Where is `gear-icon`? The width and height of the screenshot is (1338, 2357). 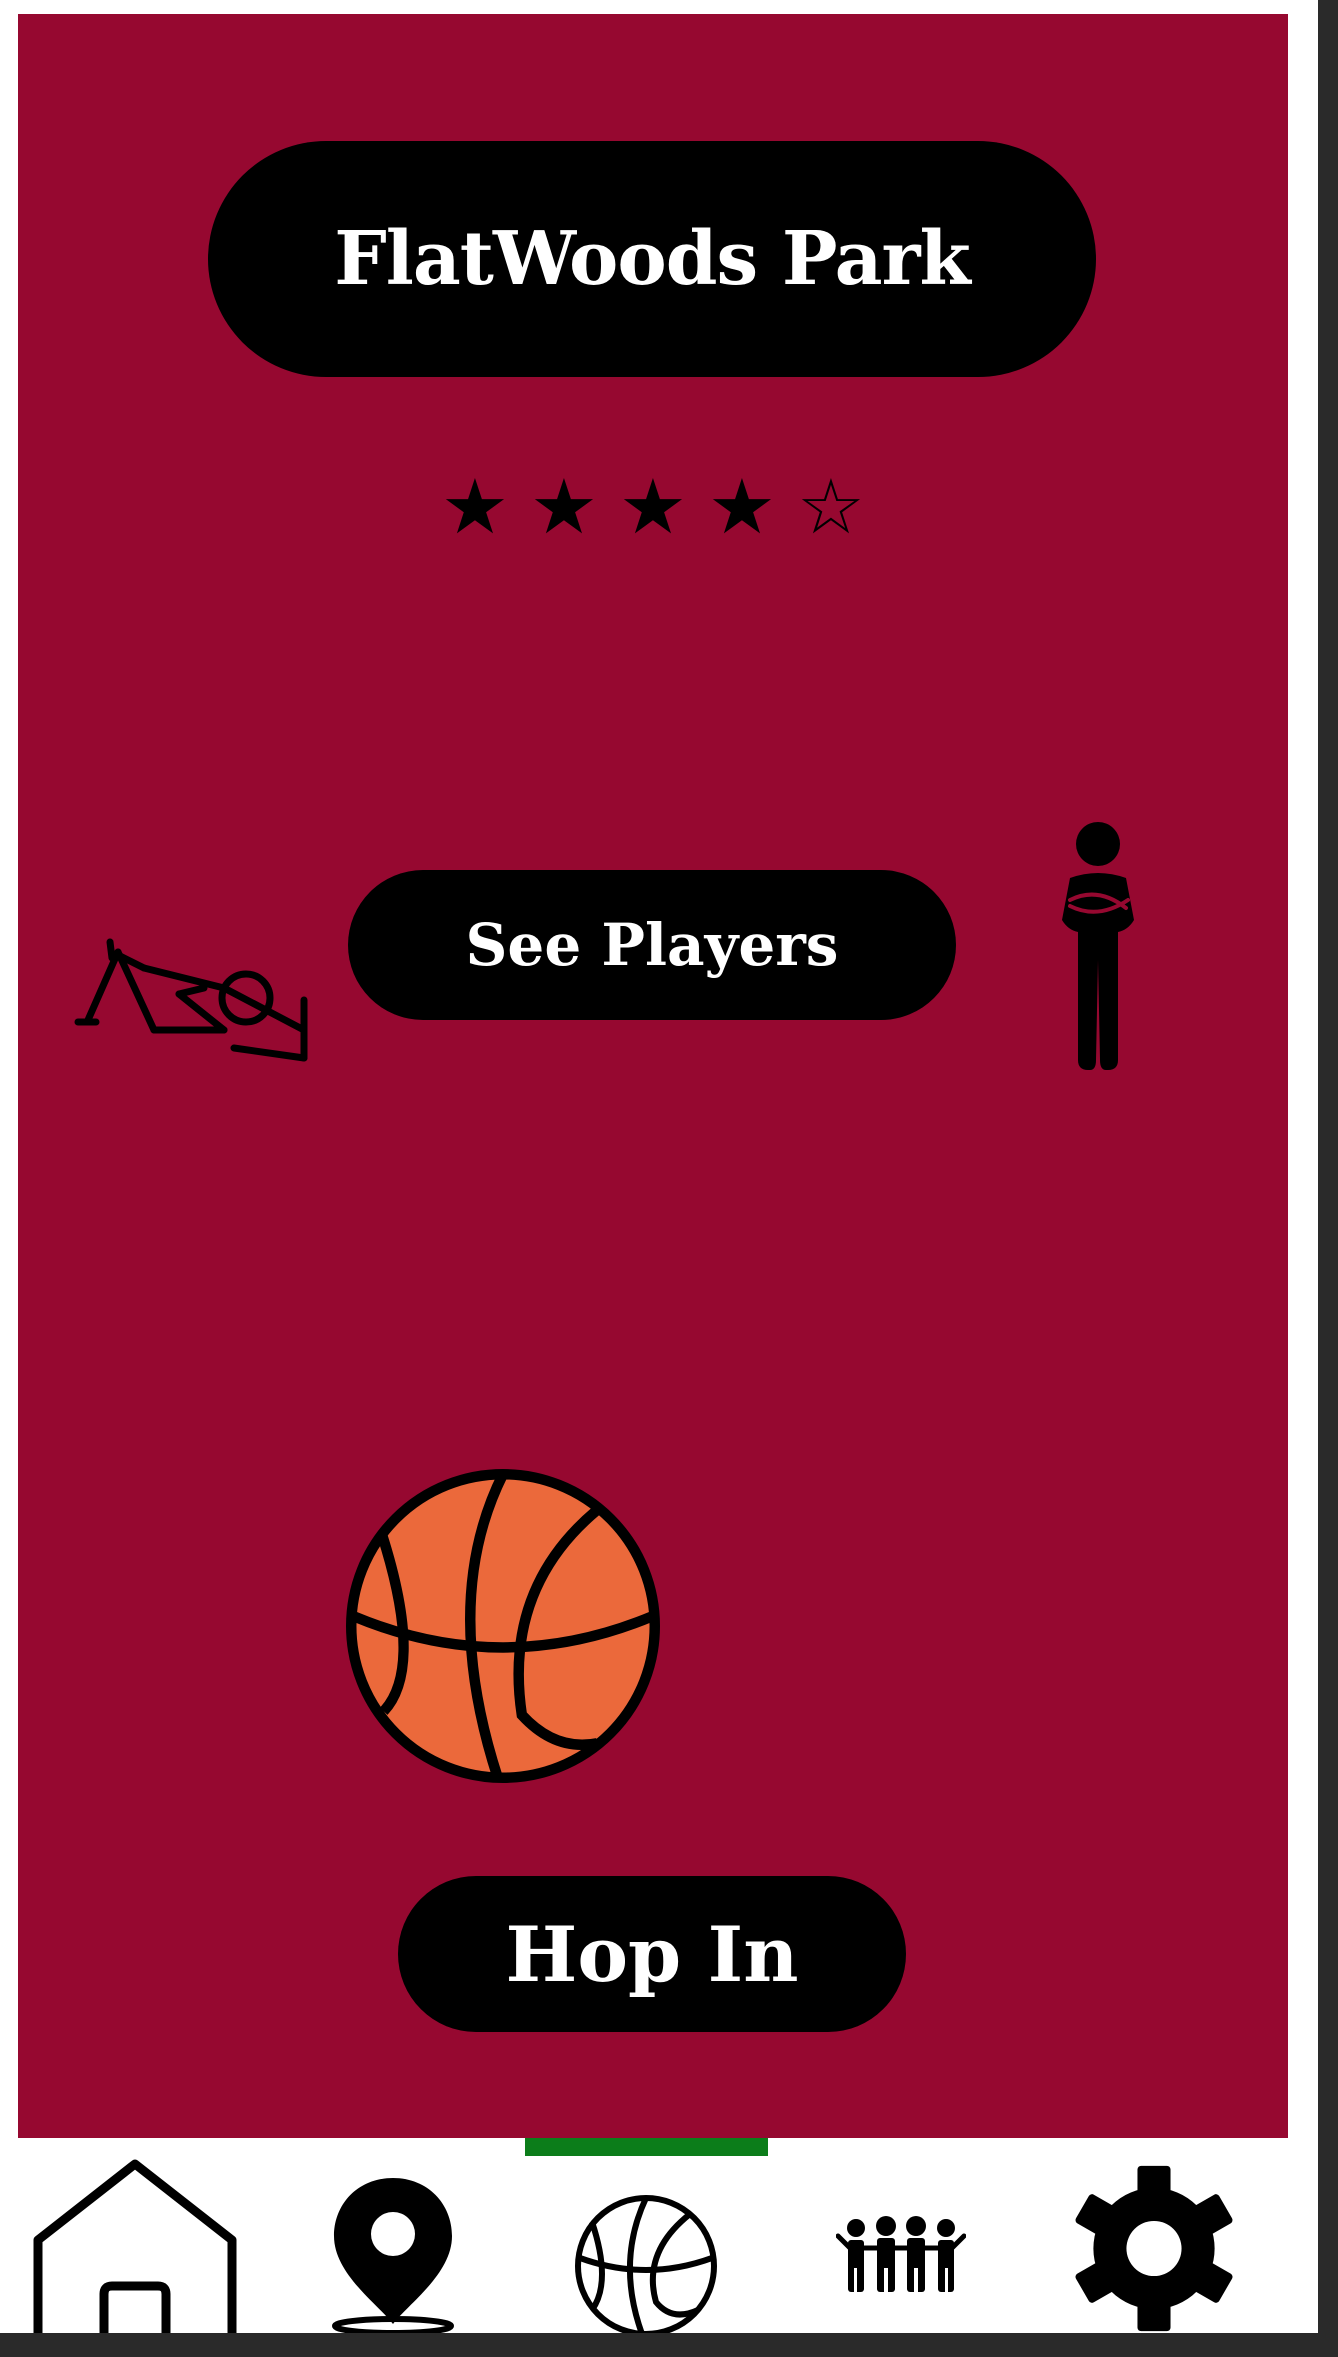
gear-icon is located at coordinates (1154, 2248).